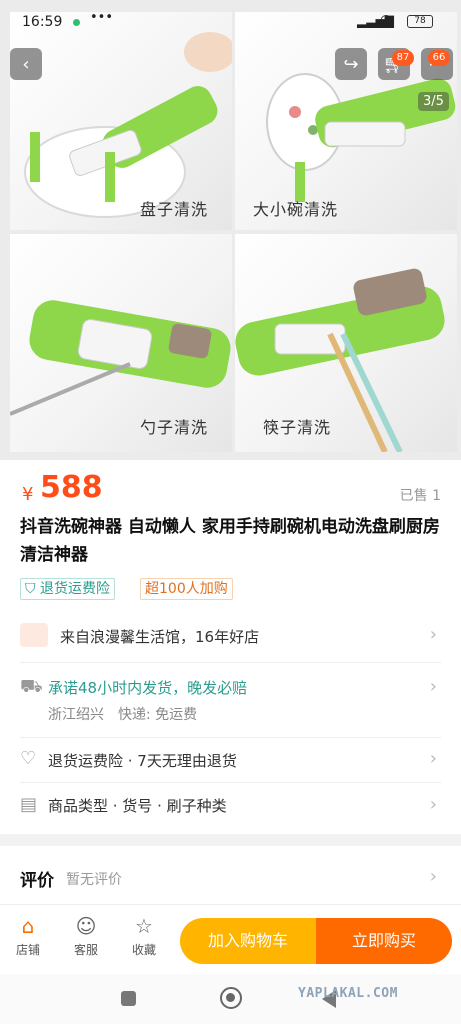 Image resolution: width=461 pixels, height=1024 pixels. What do you see at coordinates (420, 21) in the screenshot?
I see `battery-icon: 78` at bounding box center [420, 21].